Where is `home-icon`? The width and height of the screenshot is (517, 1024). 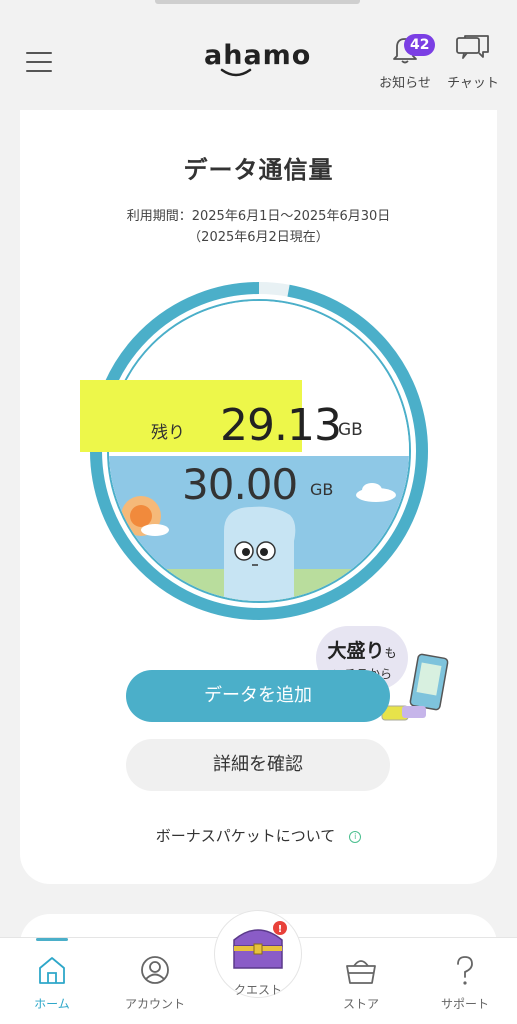 home-icon is located at coordinates (52, 970).